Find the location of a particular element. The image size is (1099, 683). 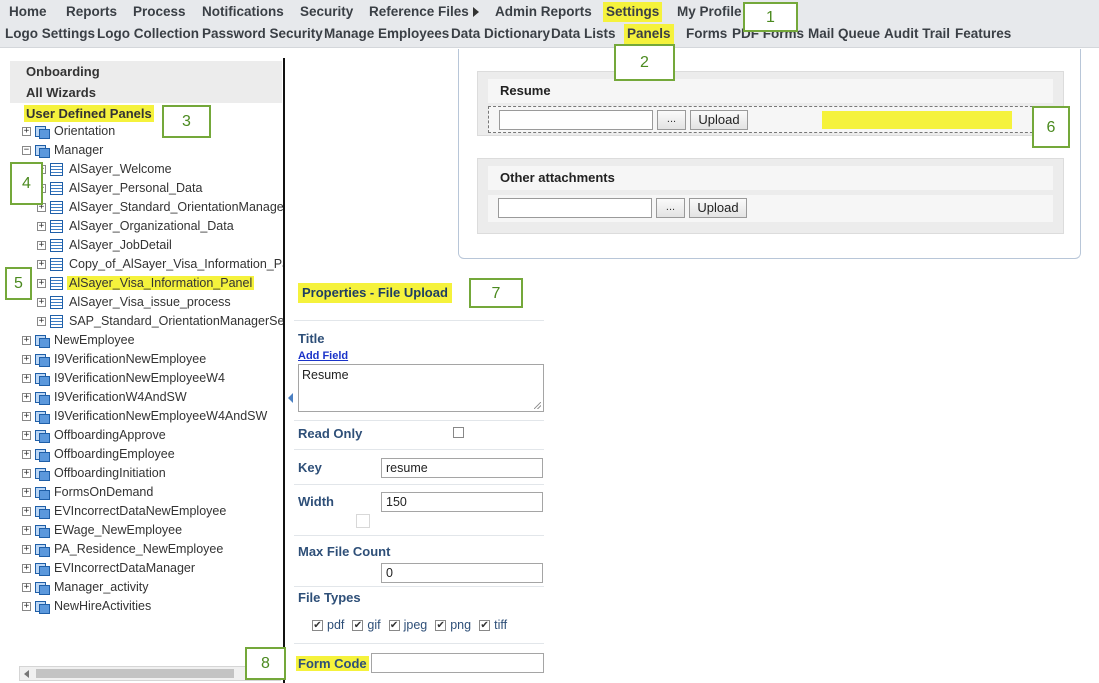

sidebar-divider is located at coordinates (284, 370).